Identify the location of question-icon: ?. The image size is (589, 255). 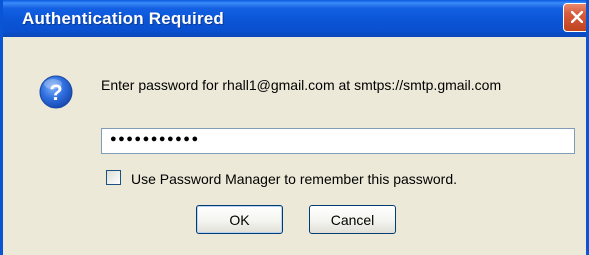
(56, 92).